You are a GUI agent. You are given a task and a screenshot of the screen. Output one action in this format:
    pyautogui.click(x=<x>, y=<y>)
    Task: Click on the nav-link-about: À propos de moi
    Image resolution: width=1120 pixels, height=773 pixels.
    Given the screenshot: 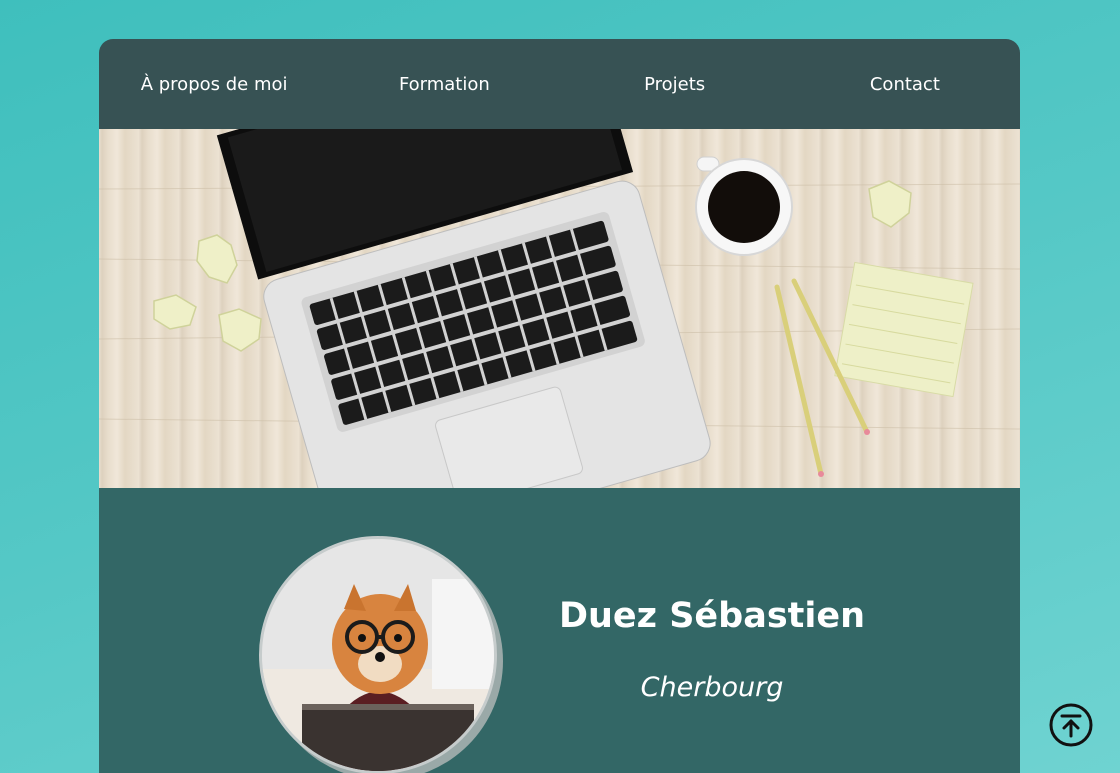 What is the action you would take?
    pyautogui.click(x=214, y=84)
    